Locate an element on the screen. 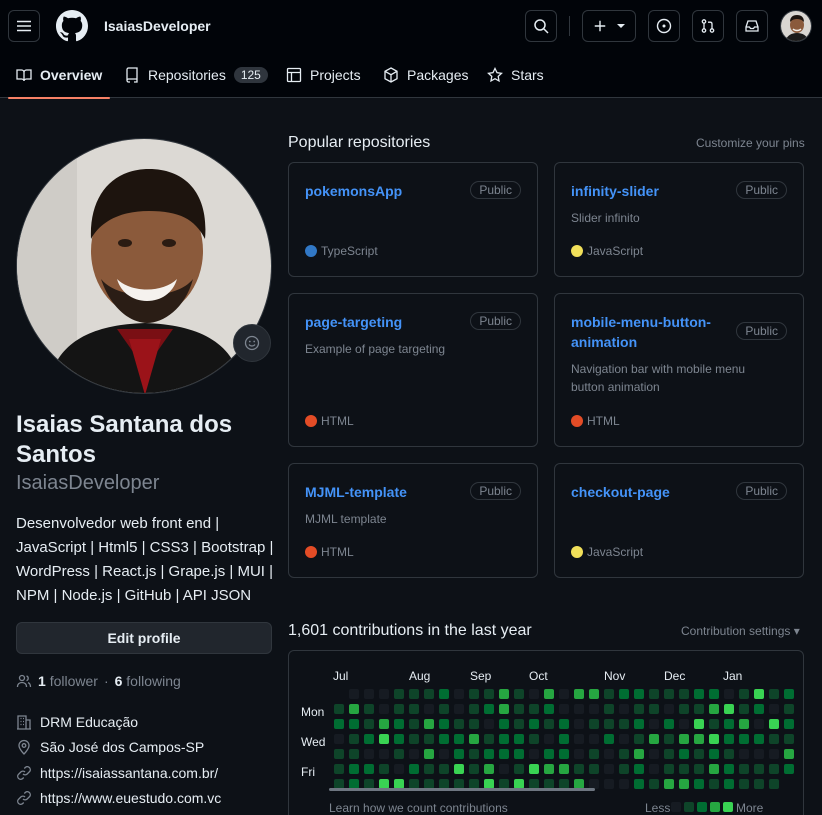 Image resolution: width=822 pixels, height=815 pixels. edit-profile-button: Edit profile is located at coordinates (144, 638).